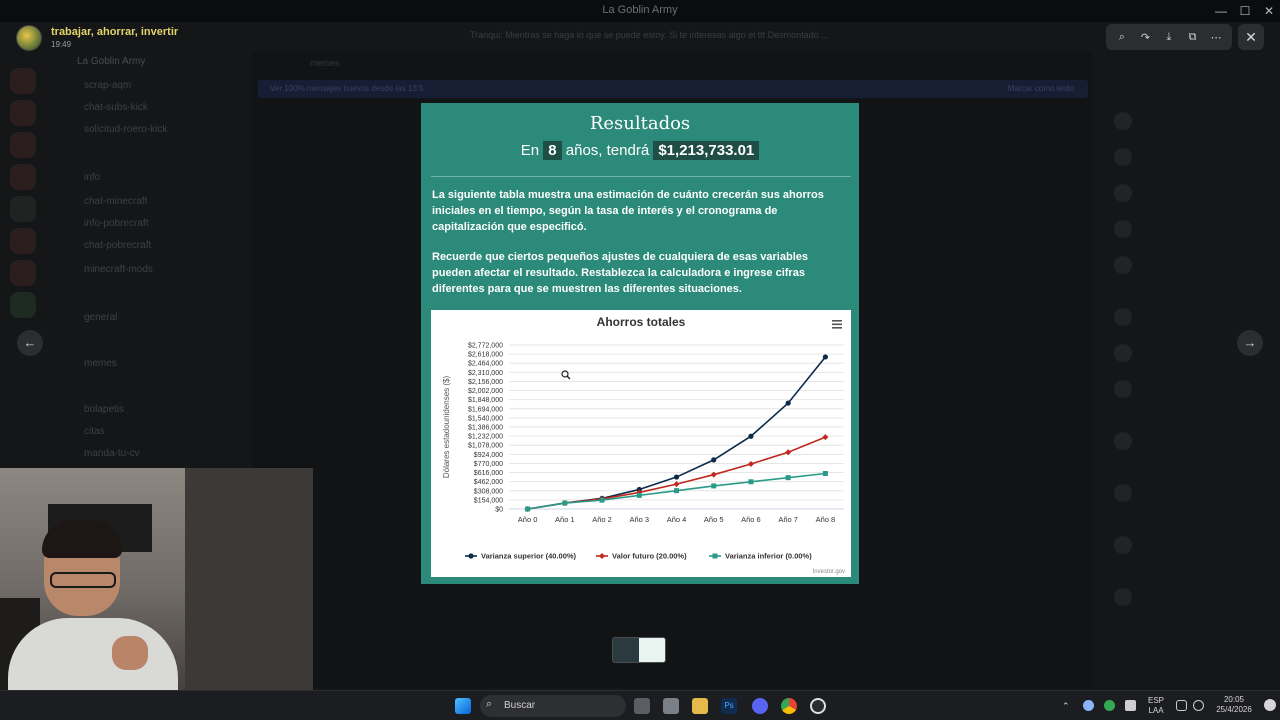 The width and height of the screenshot is (1280, 720). Describe the element at coordinates (1145, 37) in the screenshot. I see `share-icon: ↷` at that location.